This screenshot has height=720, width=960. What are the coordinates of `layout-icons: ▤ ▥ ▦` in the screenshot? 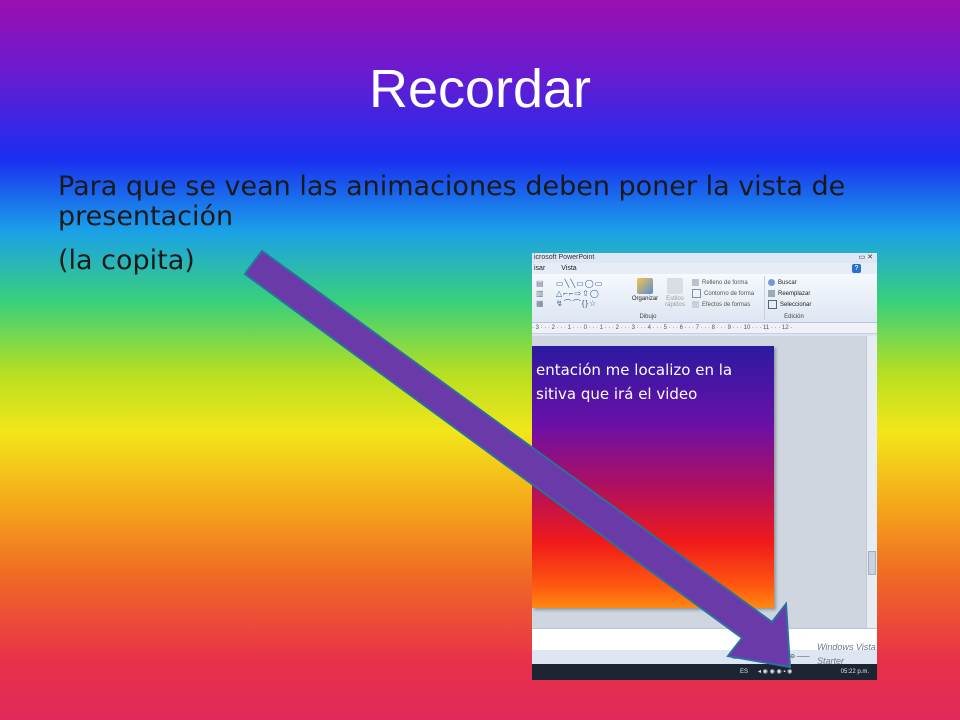 It's located at (543, 294).